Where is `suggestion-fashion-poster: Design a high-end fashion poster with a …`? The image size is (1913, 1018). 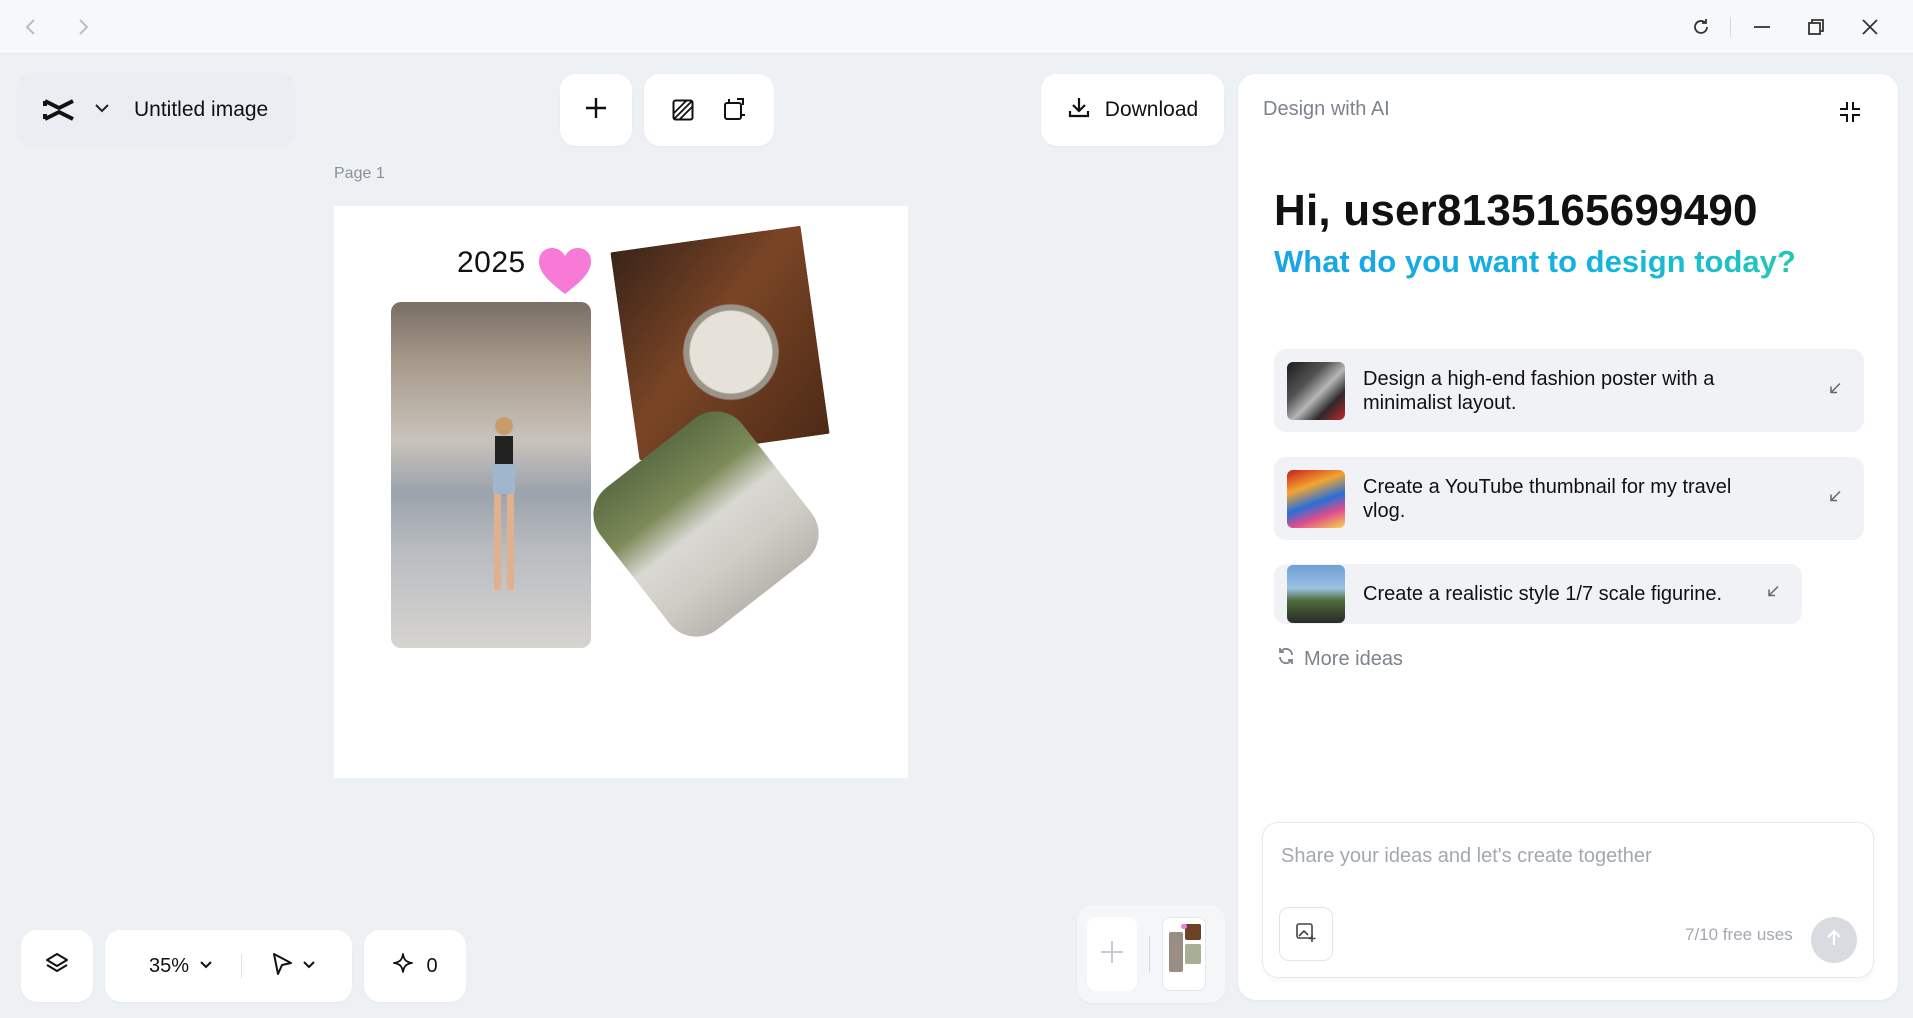 suggestion-fashion-poster: Design a high-end fashion poster with a … is located at coordinates (1569, 390).